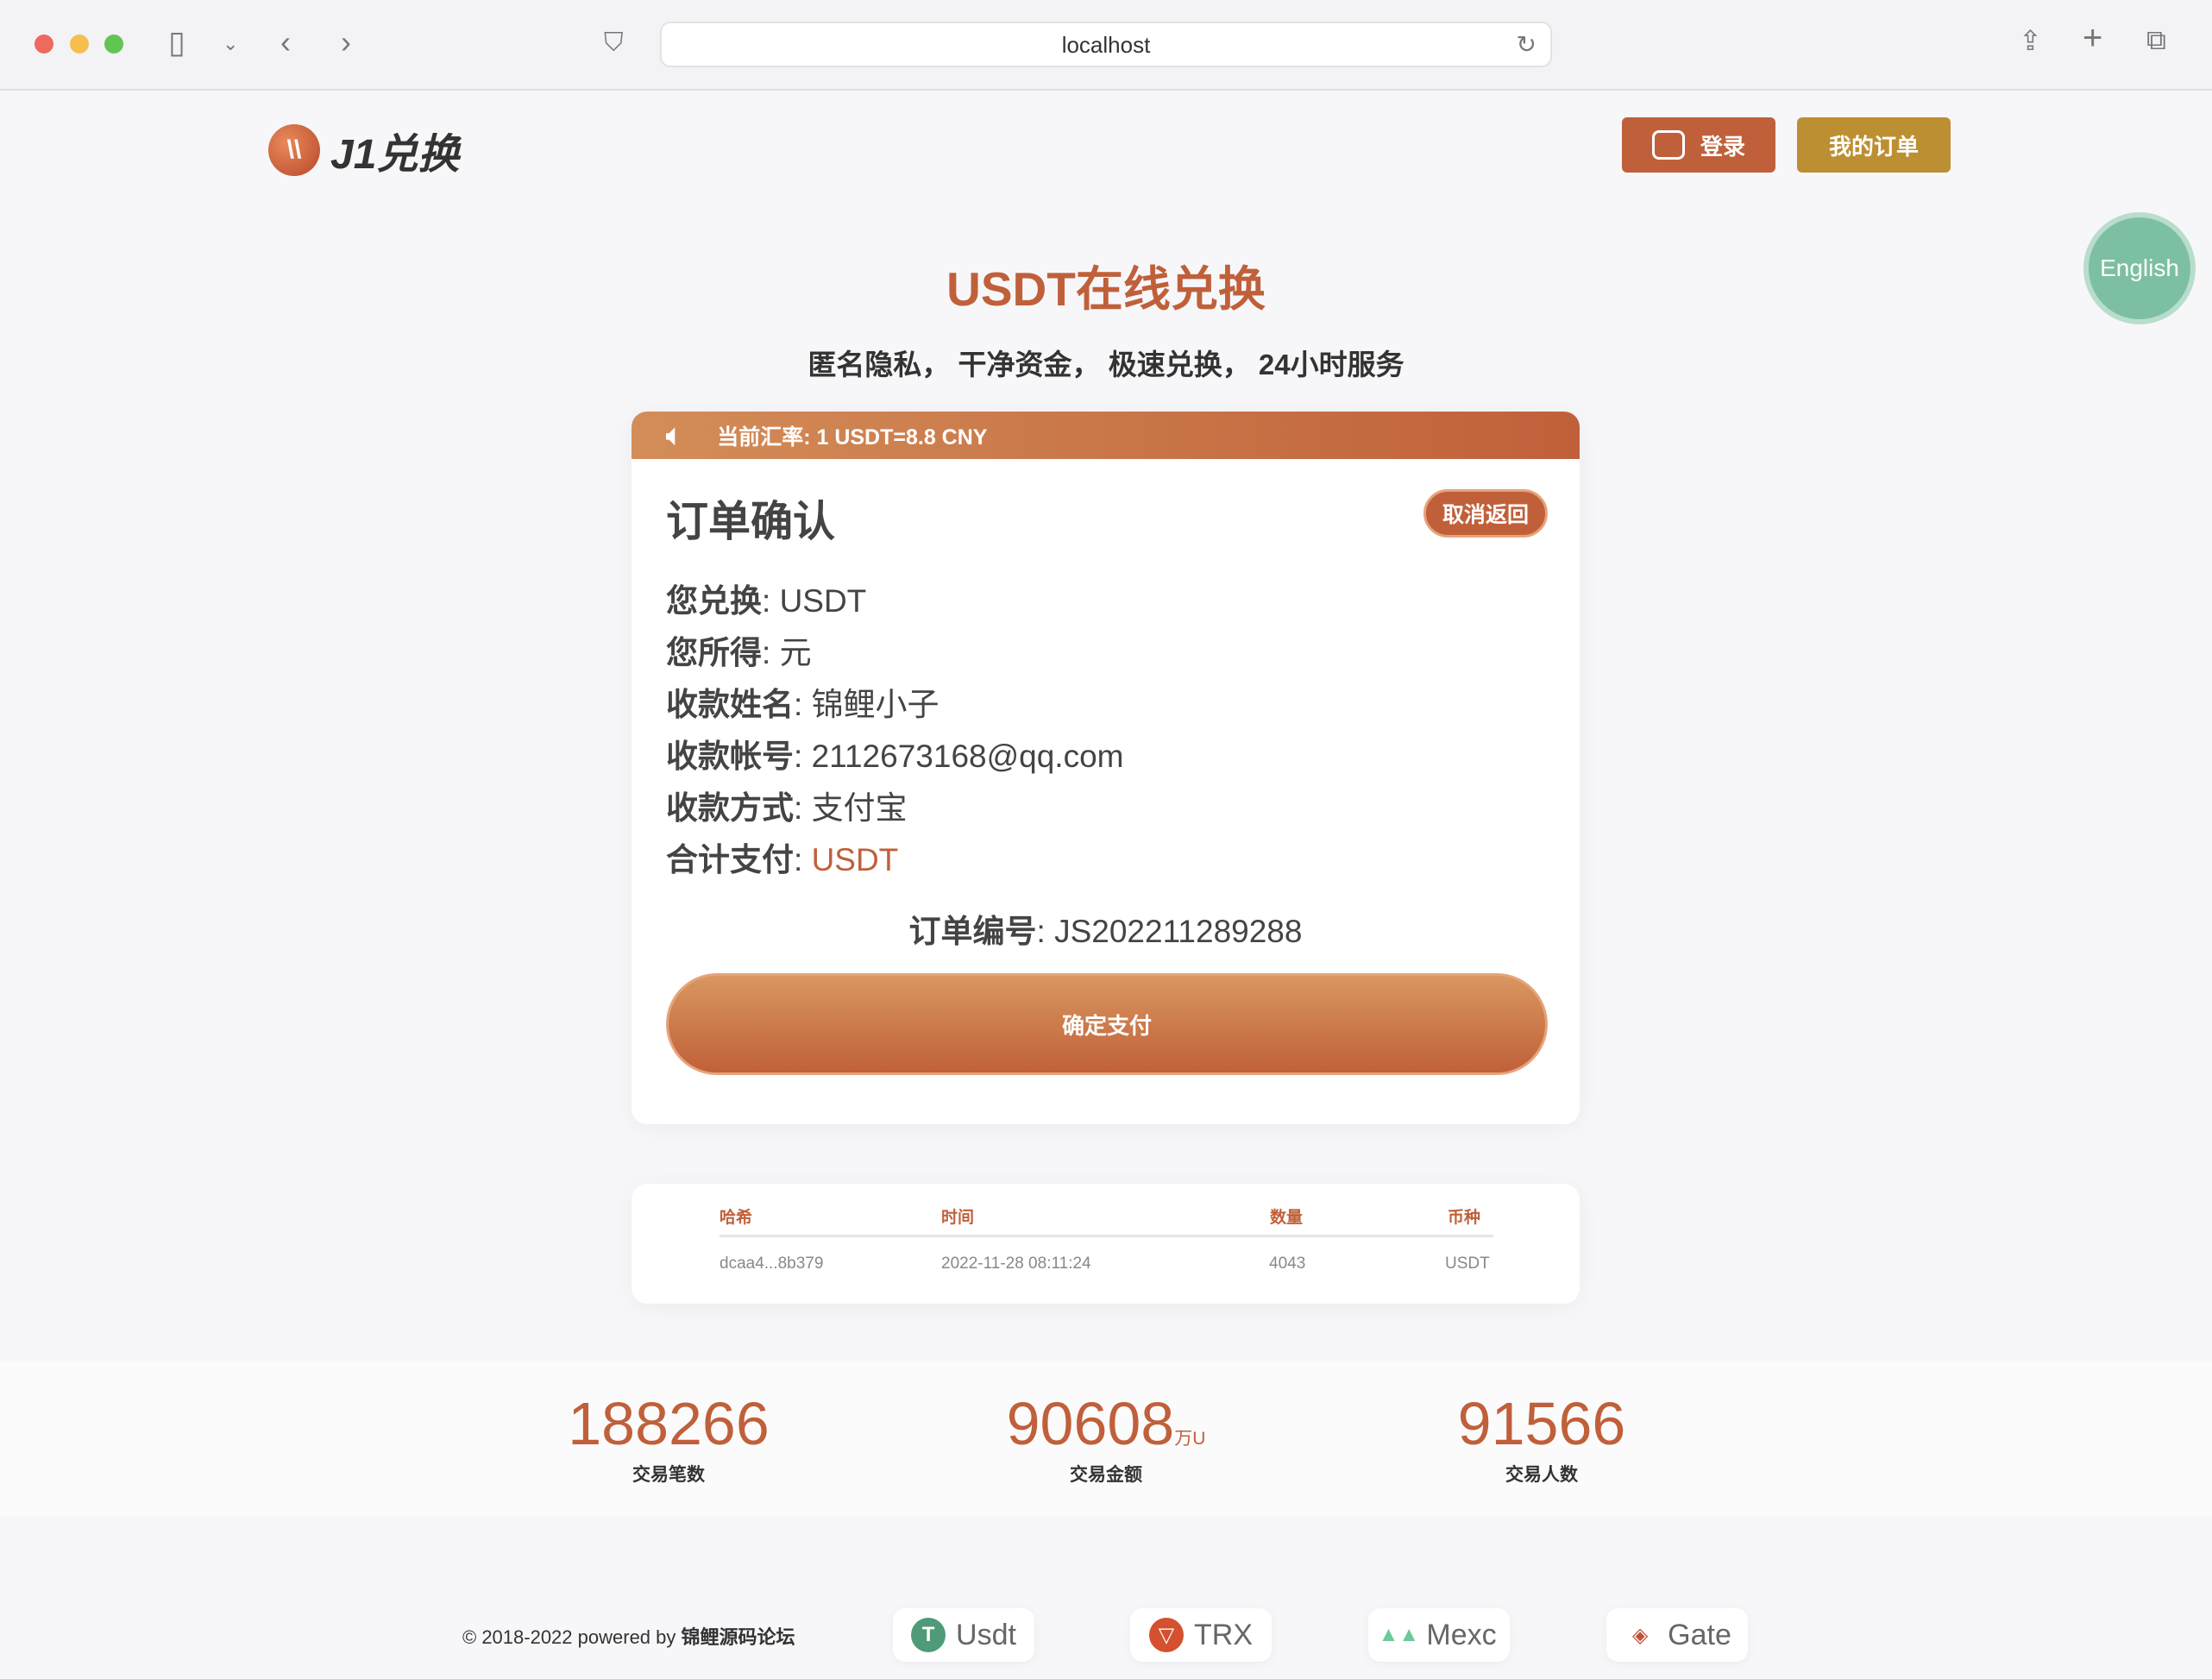  I want to click on close-window-button, so click(44, 44).